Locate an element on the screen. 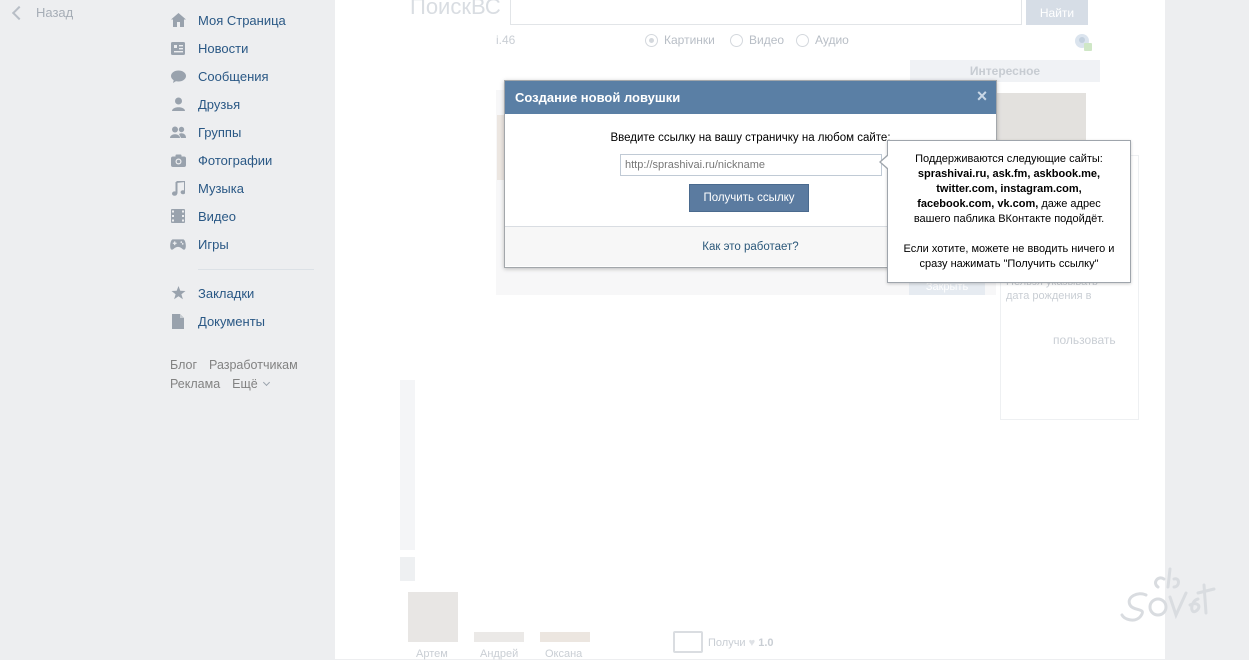  back-link: Назад is located at coordinates (41, 12).